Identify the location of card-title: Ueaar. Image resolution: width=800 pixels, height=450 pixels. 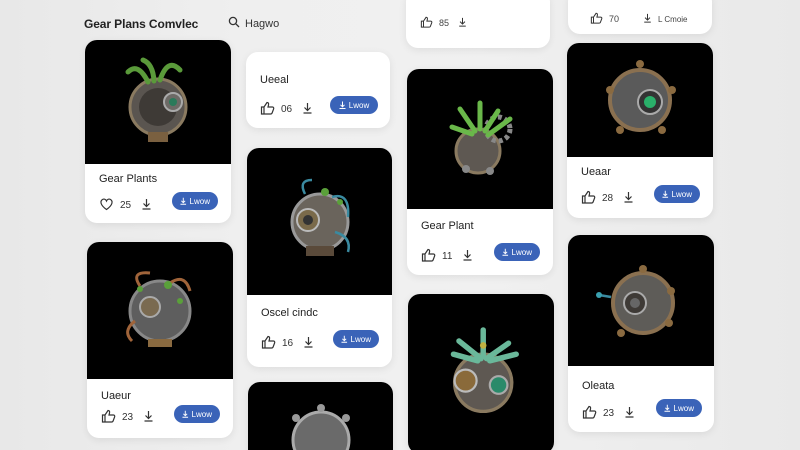
(596, 172).